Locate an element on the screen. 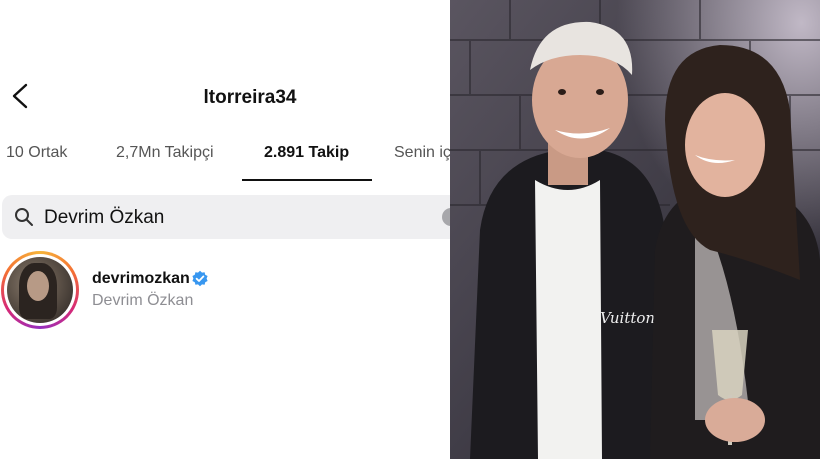 The image size is (820, 459). jacket-logo-text: Vuitton is located at coordinates (627, 318).